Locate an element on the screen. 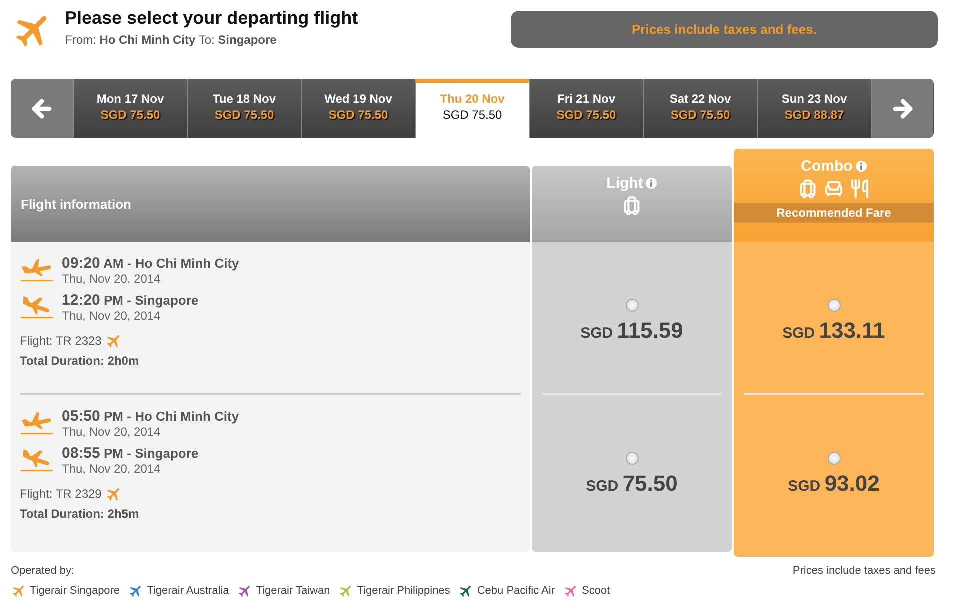 The width and height of the screenshot is (967, 610). recommended-label: Recommended Fare is located at coordinates (834, 213).